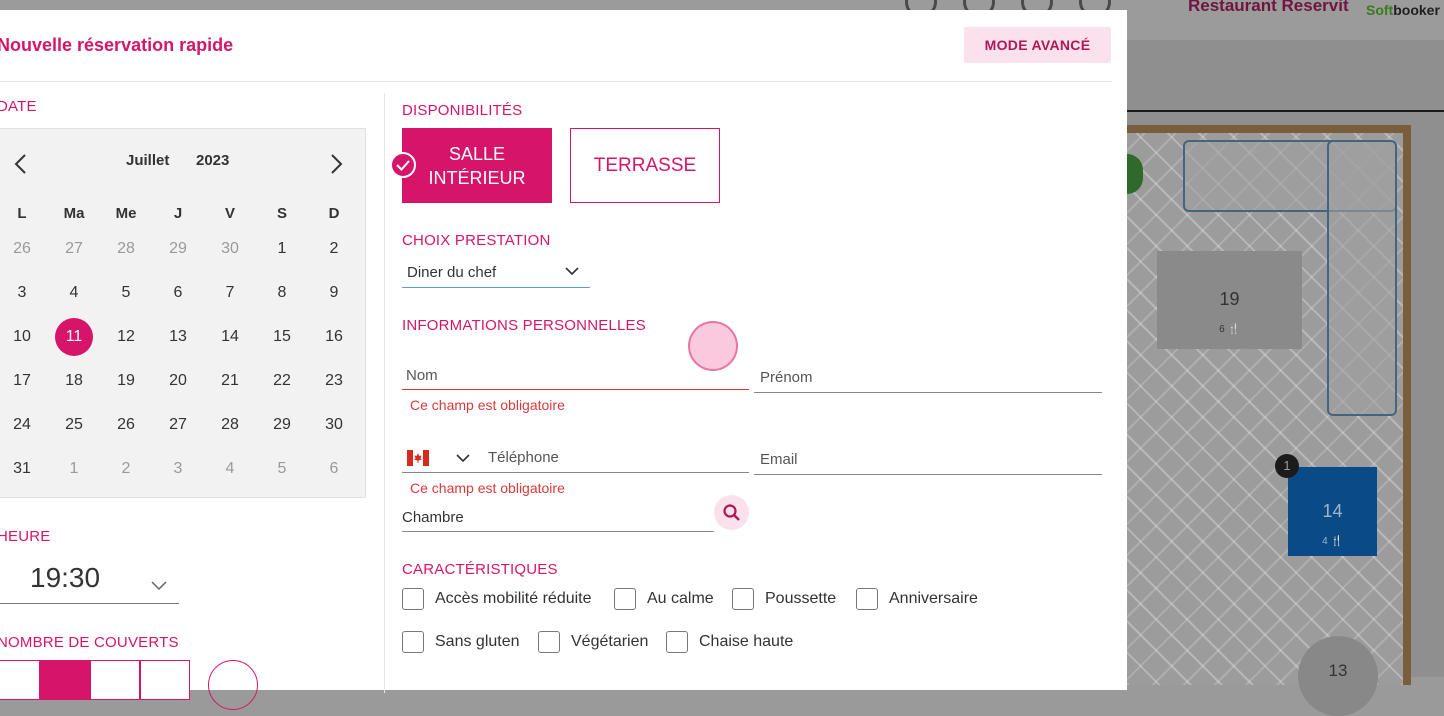 The width and height of the screenshot is (1444, 716). Describe the element at coordinates (496, 273) in the screenshot. I see `service-select: Diner du chef` at that location.